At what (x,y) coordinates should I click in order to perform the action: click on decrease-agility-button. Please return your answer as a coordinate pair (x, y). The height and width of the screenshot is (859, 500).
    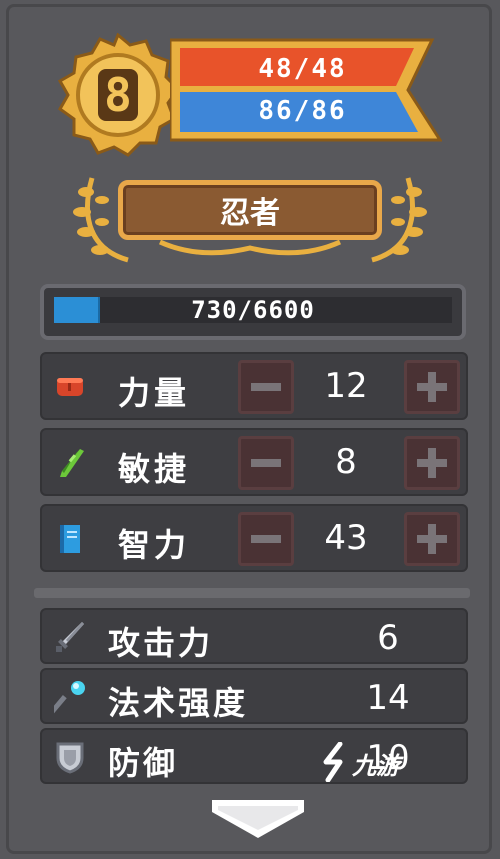
    Looking at the image, I should click on (266, 463).